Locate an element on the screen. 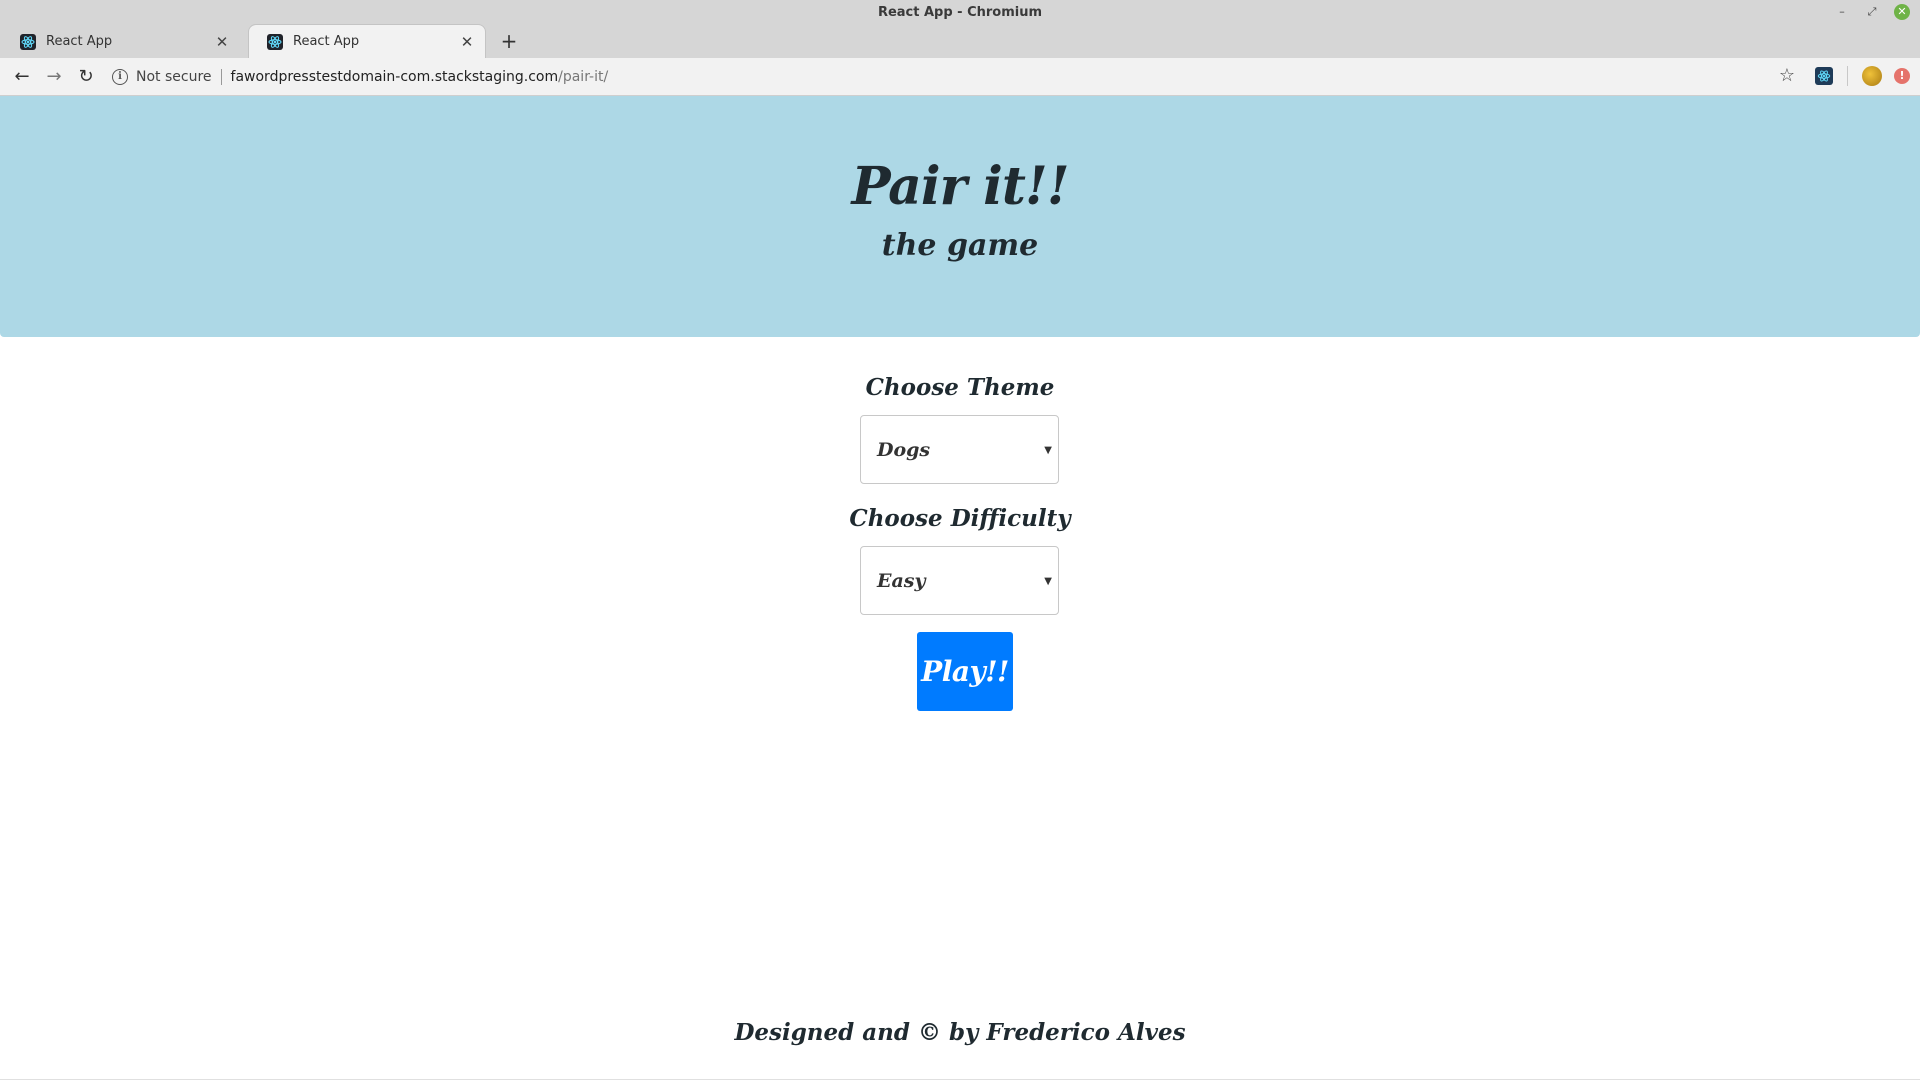 This screenshot has height=1080, width=1920. page-title: Pair it!! is located at coordinates (960, 186).